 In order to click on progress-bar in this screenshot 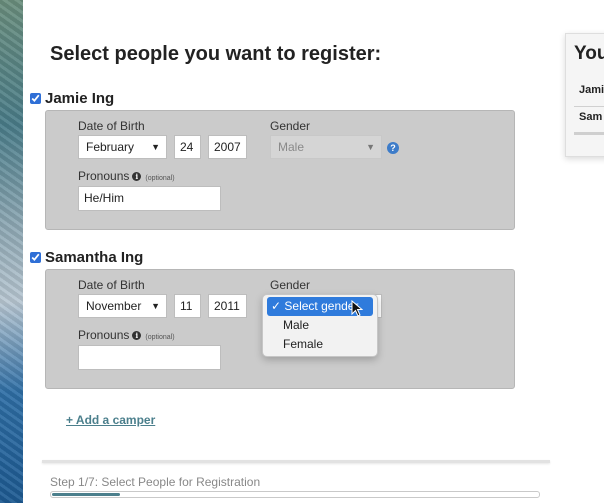, I will do `click(295, 494)`.